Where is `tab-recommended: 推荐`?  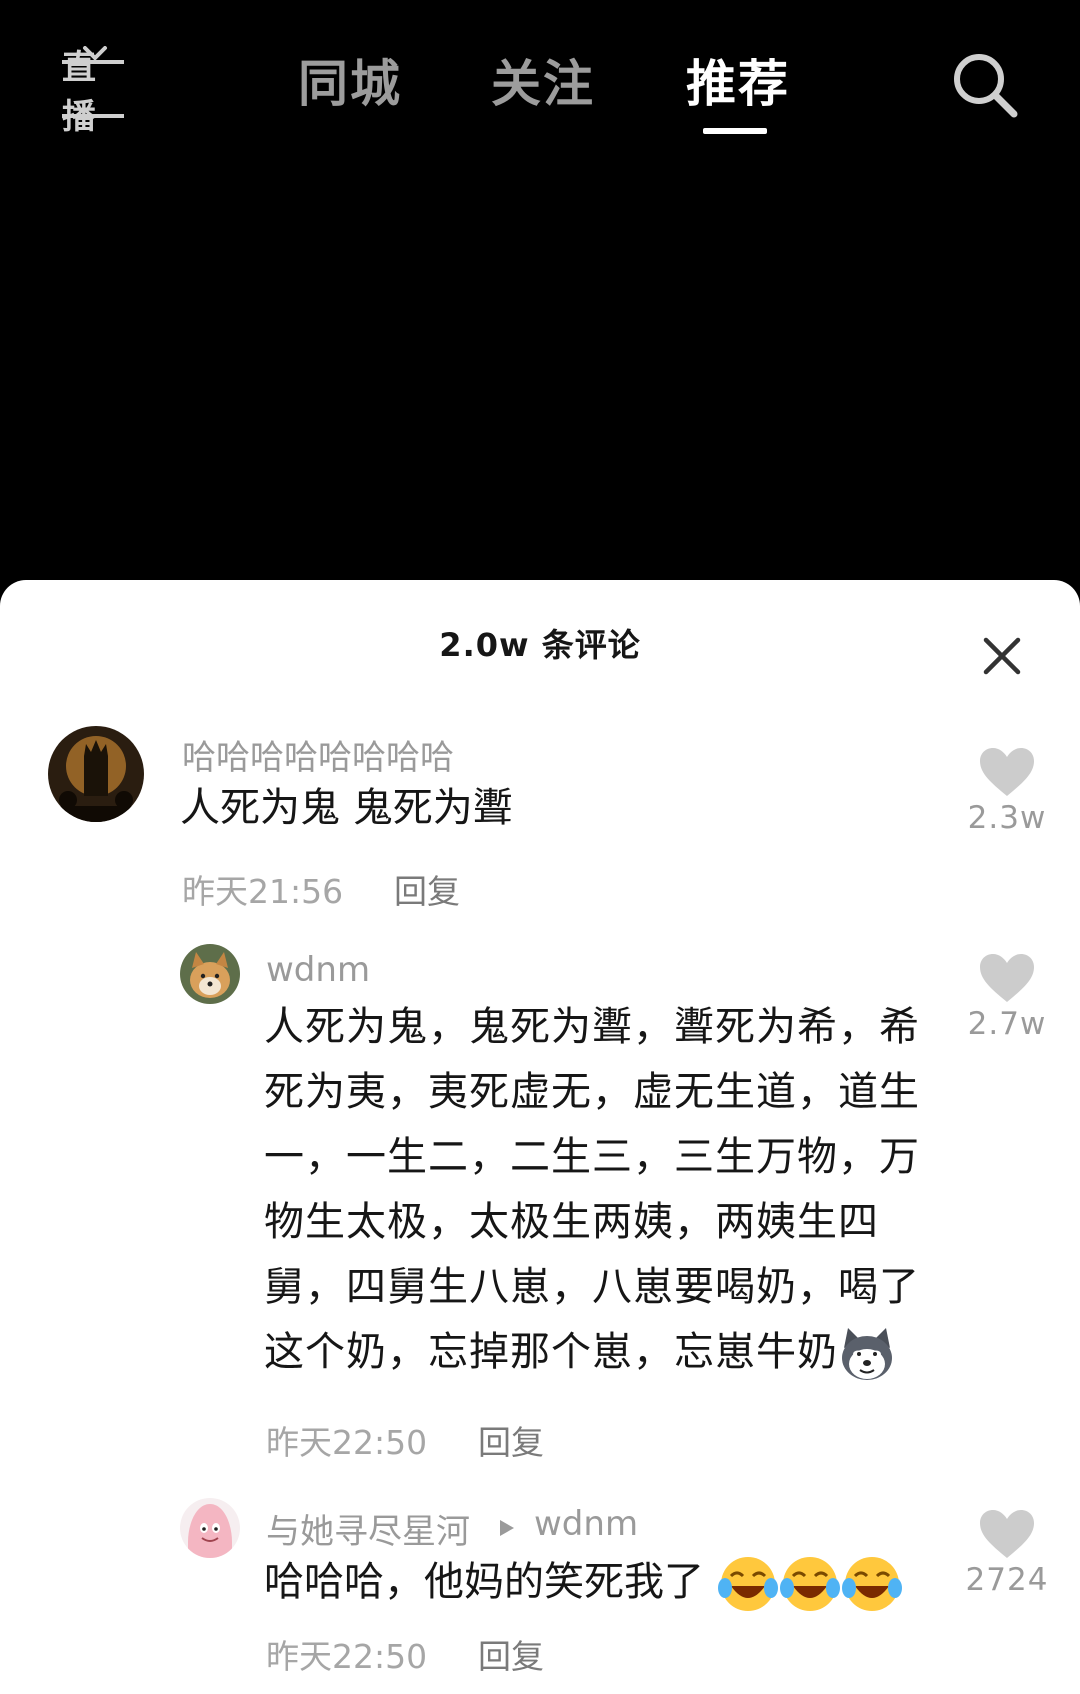
tab-recommended: 推荐 is located at coordinates (738, 80).